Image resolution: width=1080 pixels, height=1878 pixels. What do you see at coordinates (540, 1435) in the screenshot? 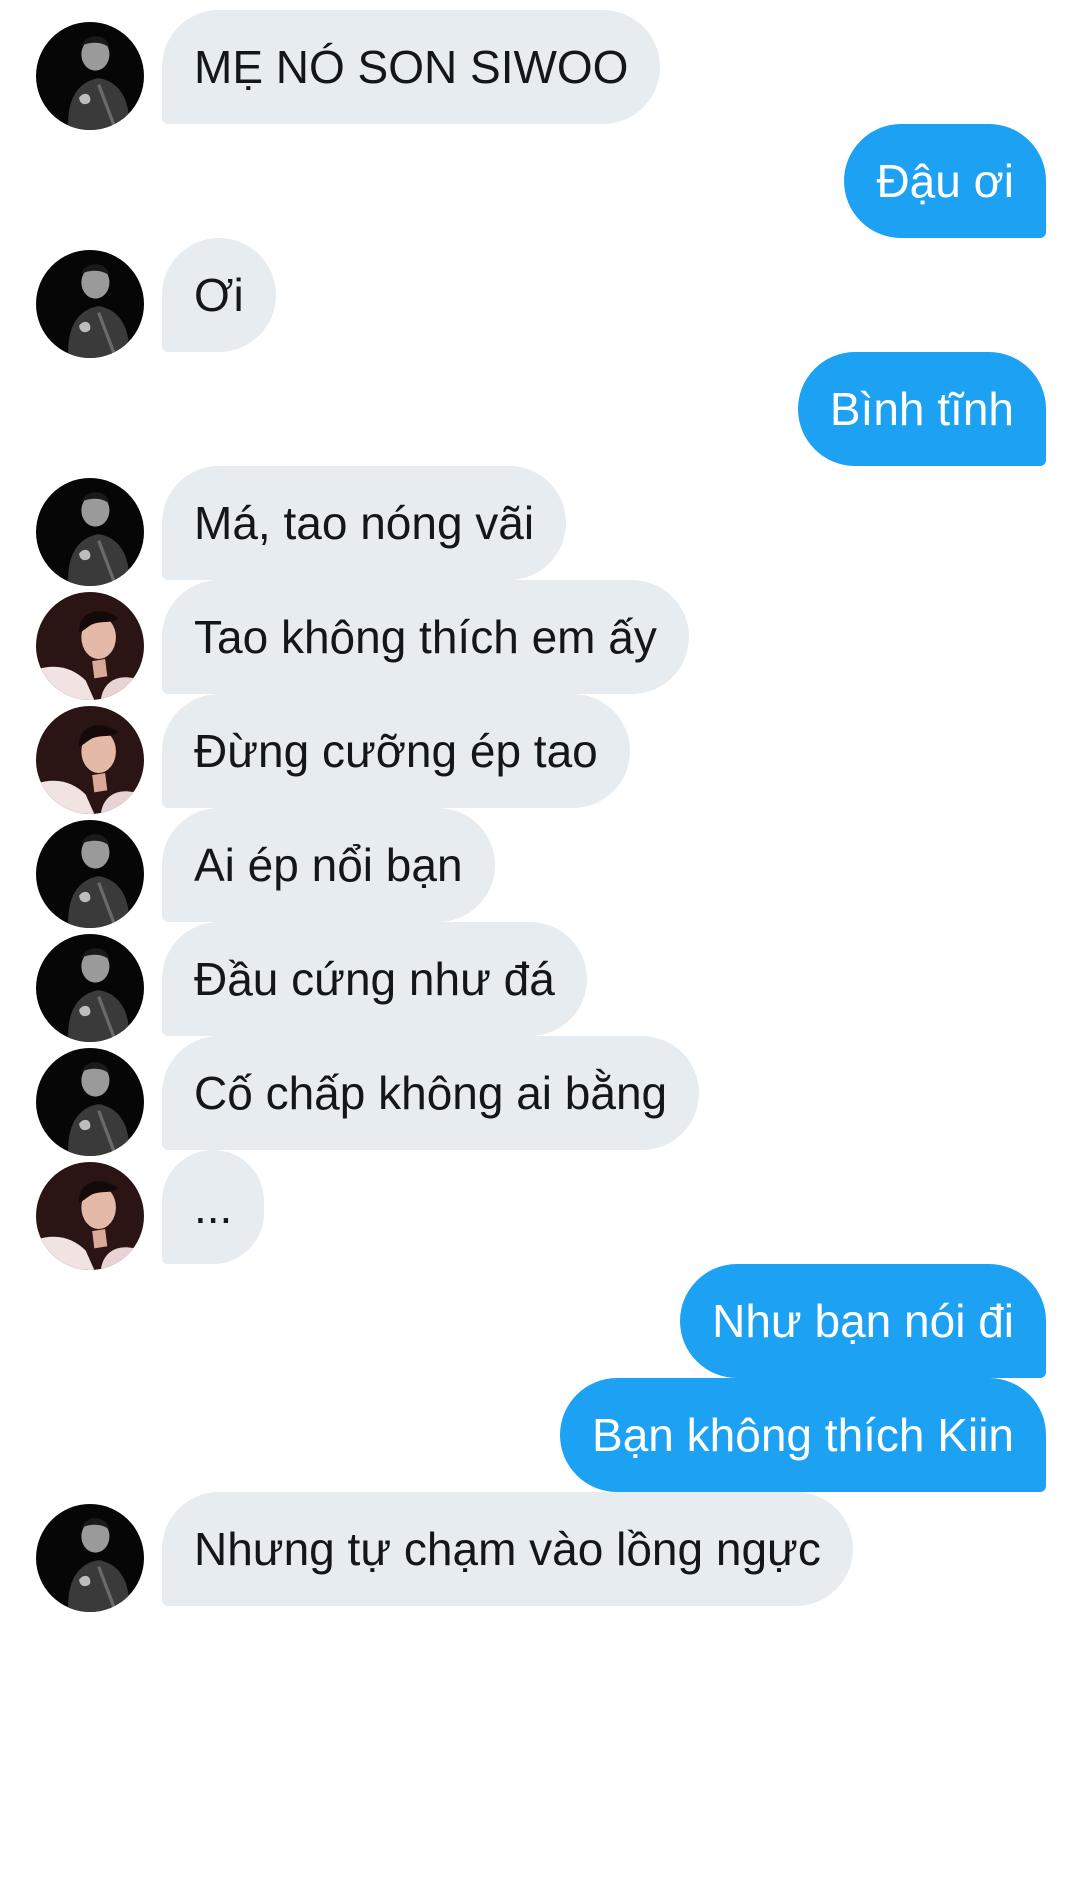
I see `message-row-outgoing: Bạn không thích Kiin` at bounding box center [540, 1435].